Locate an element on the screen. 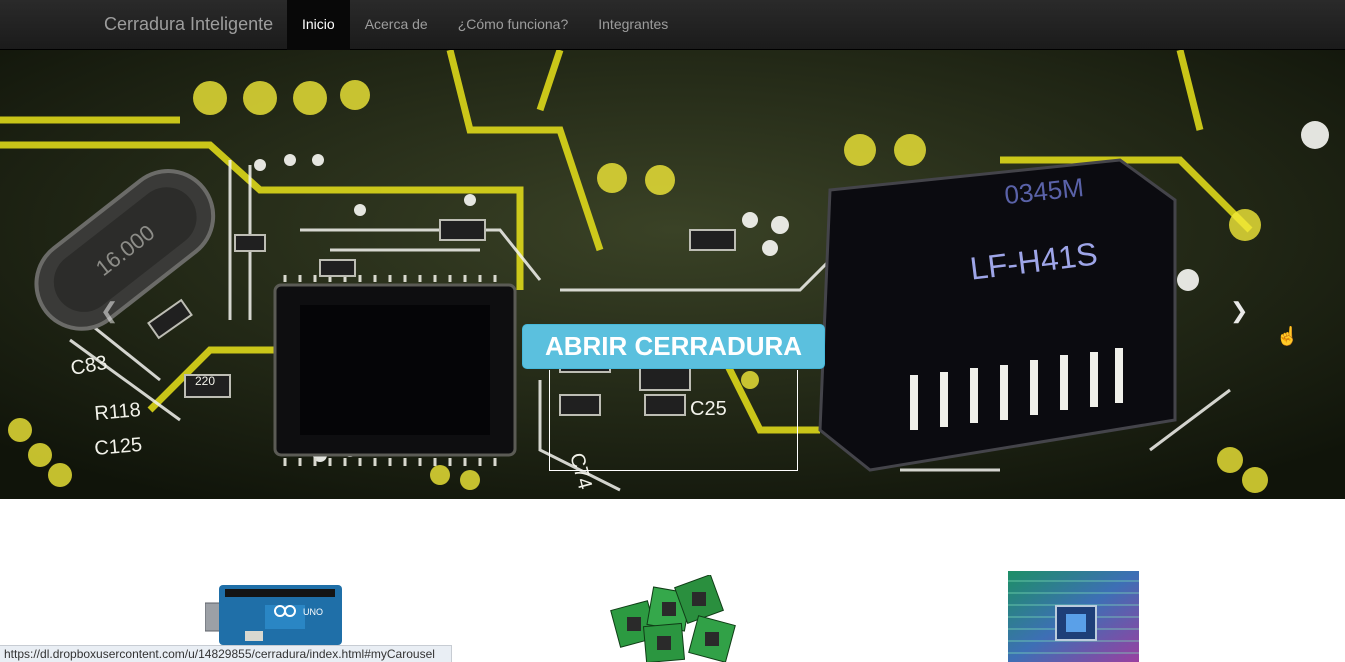 This screenshot has height=662, width=1345. circuit-binary-image is located at coordinates (1073, 616).